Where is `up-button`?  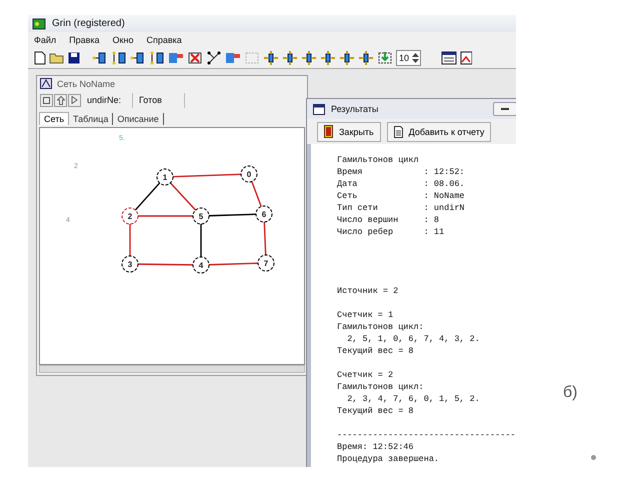
up-button is located at coordinates (60, 100).